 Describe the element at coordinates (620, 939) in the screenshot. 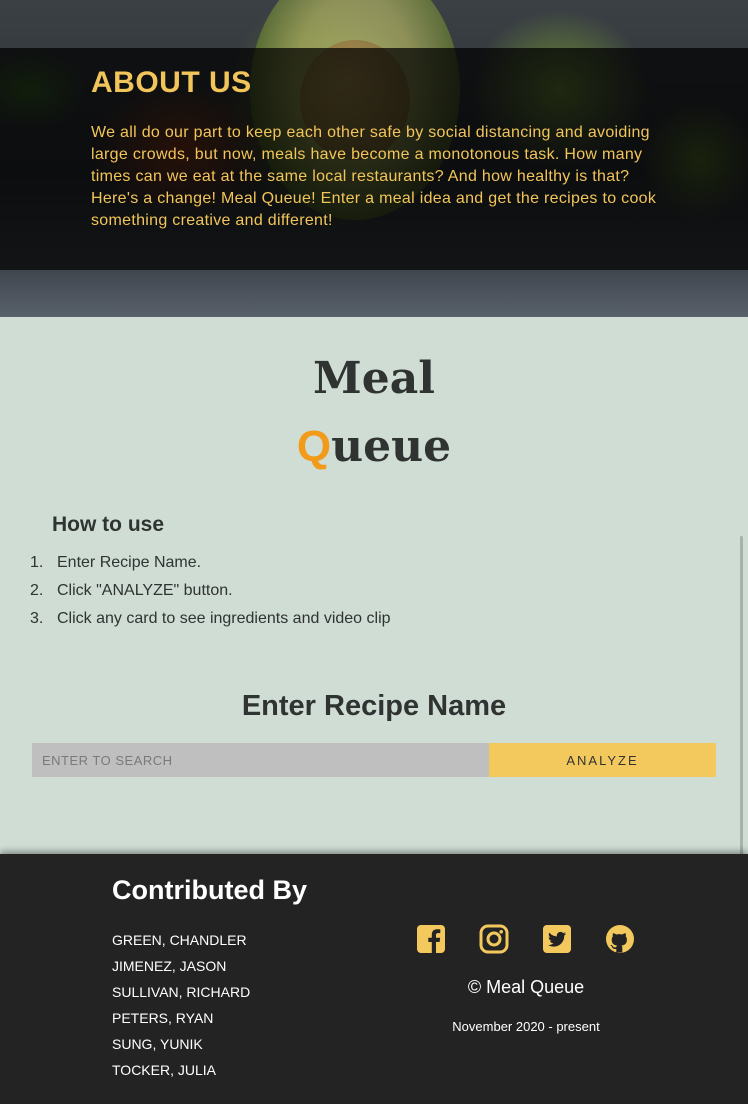

I see `github-icon` at that location.